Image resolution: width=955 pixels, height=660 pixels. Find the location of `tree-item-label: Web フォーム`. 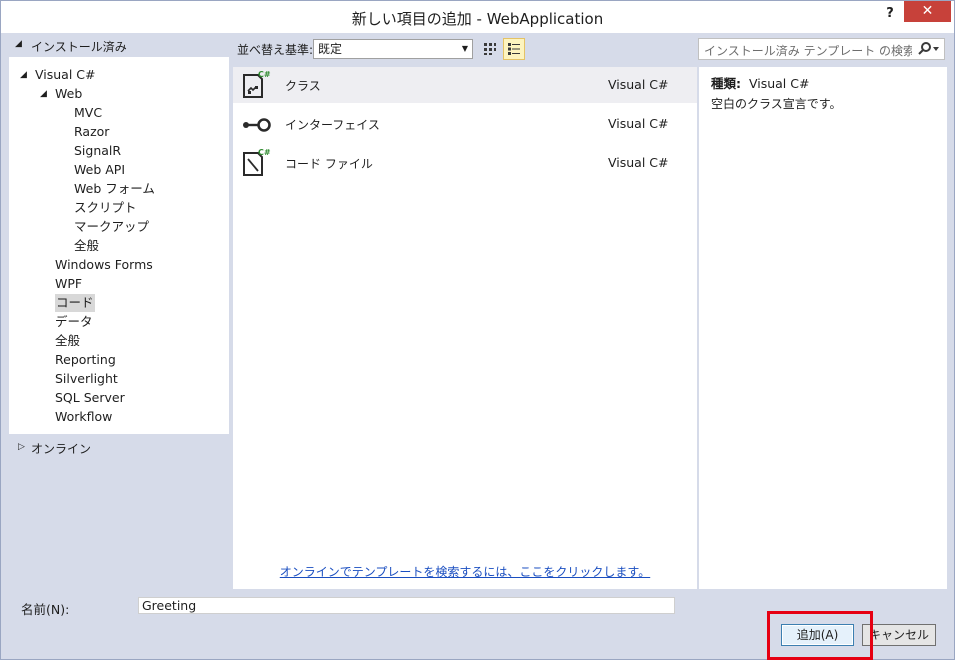

tree-item-label: Web フォーム is located at coordinates (114, 188).